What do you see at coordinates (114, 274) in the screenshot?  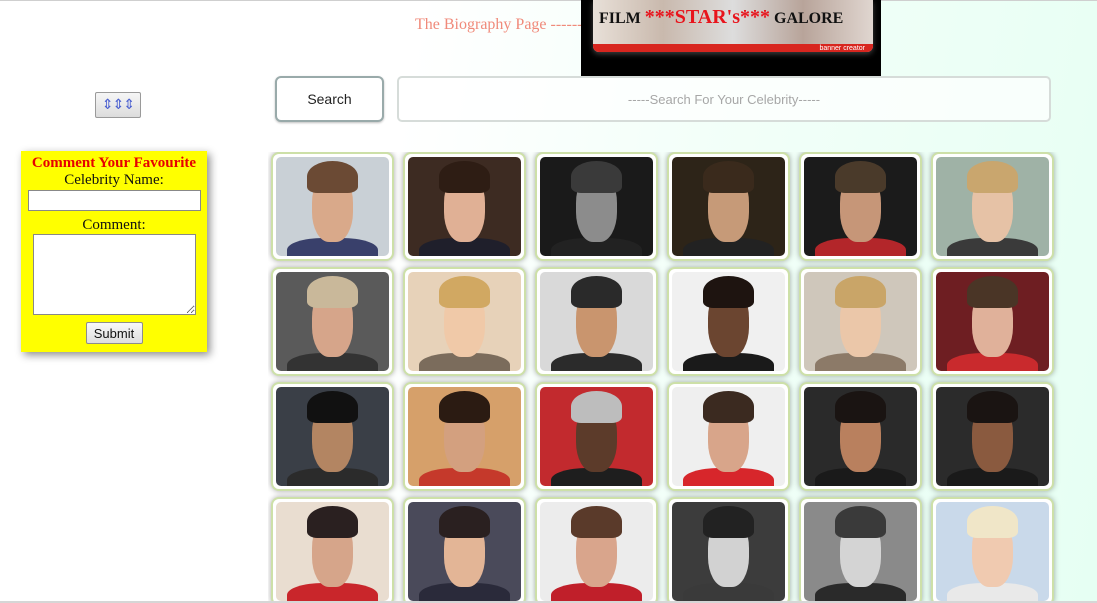 I see `comment-field` at bounding box center [114, 274].